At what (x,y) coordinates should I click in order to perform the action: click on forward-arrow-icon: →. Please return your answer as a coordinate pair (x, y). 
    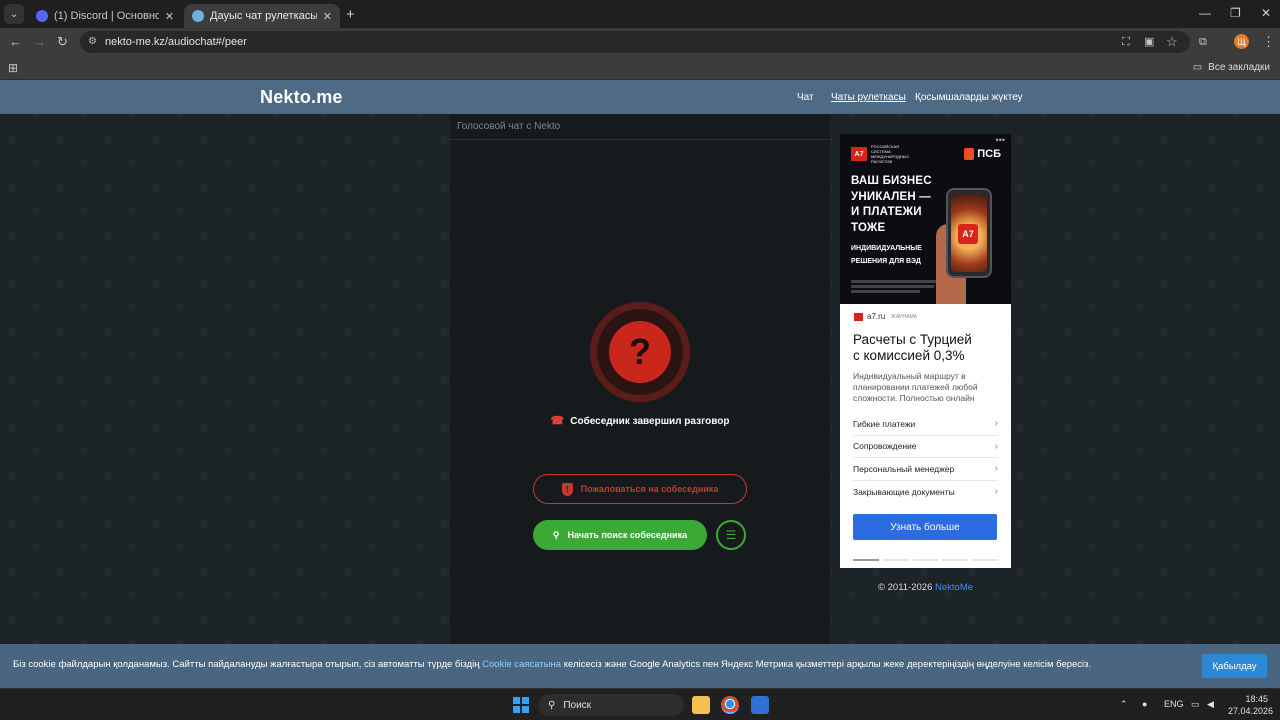
    Looking at the image, I should click on (39, 42).